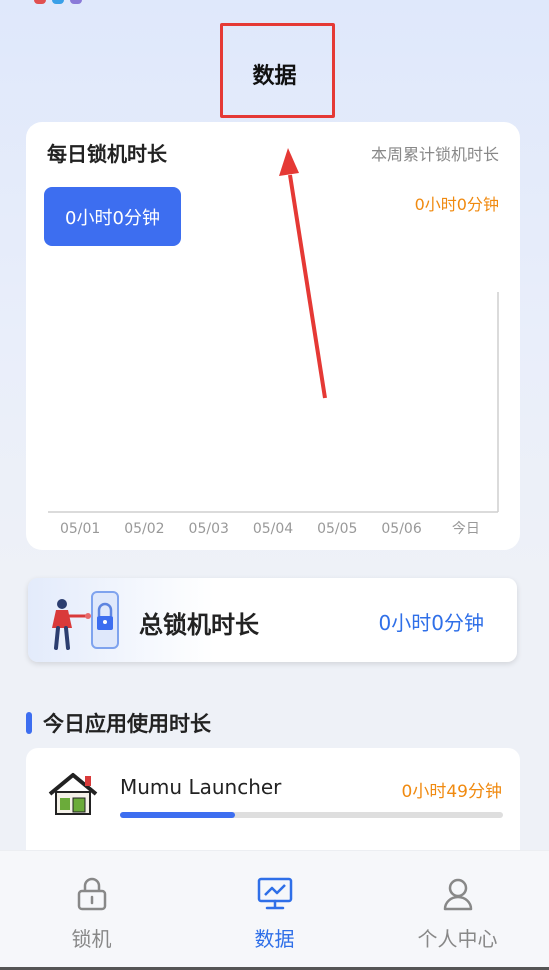 This screenshot has width=549, height=970. I want to click on tab-profile-label: 个人中心, so click(457, 939).